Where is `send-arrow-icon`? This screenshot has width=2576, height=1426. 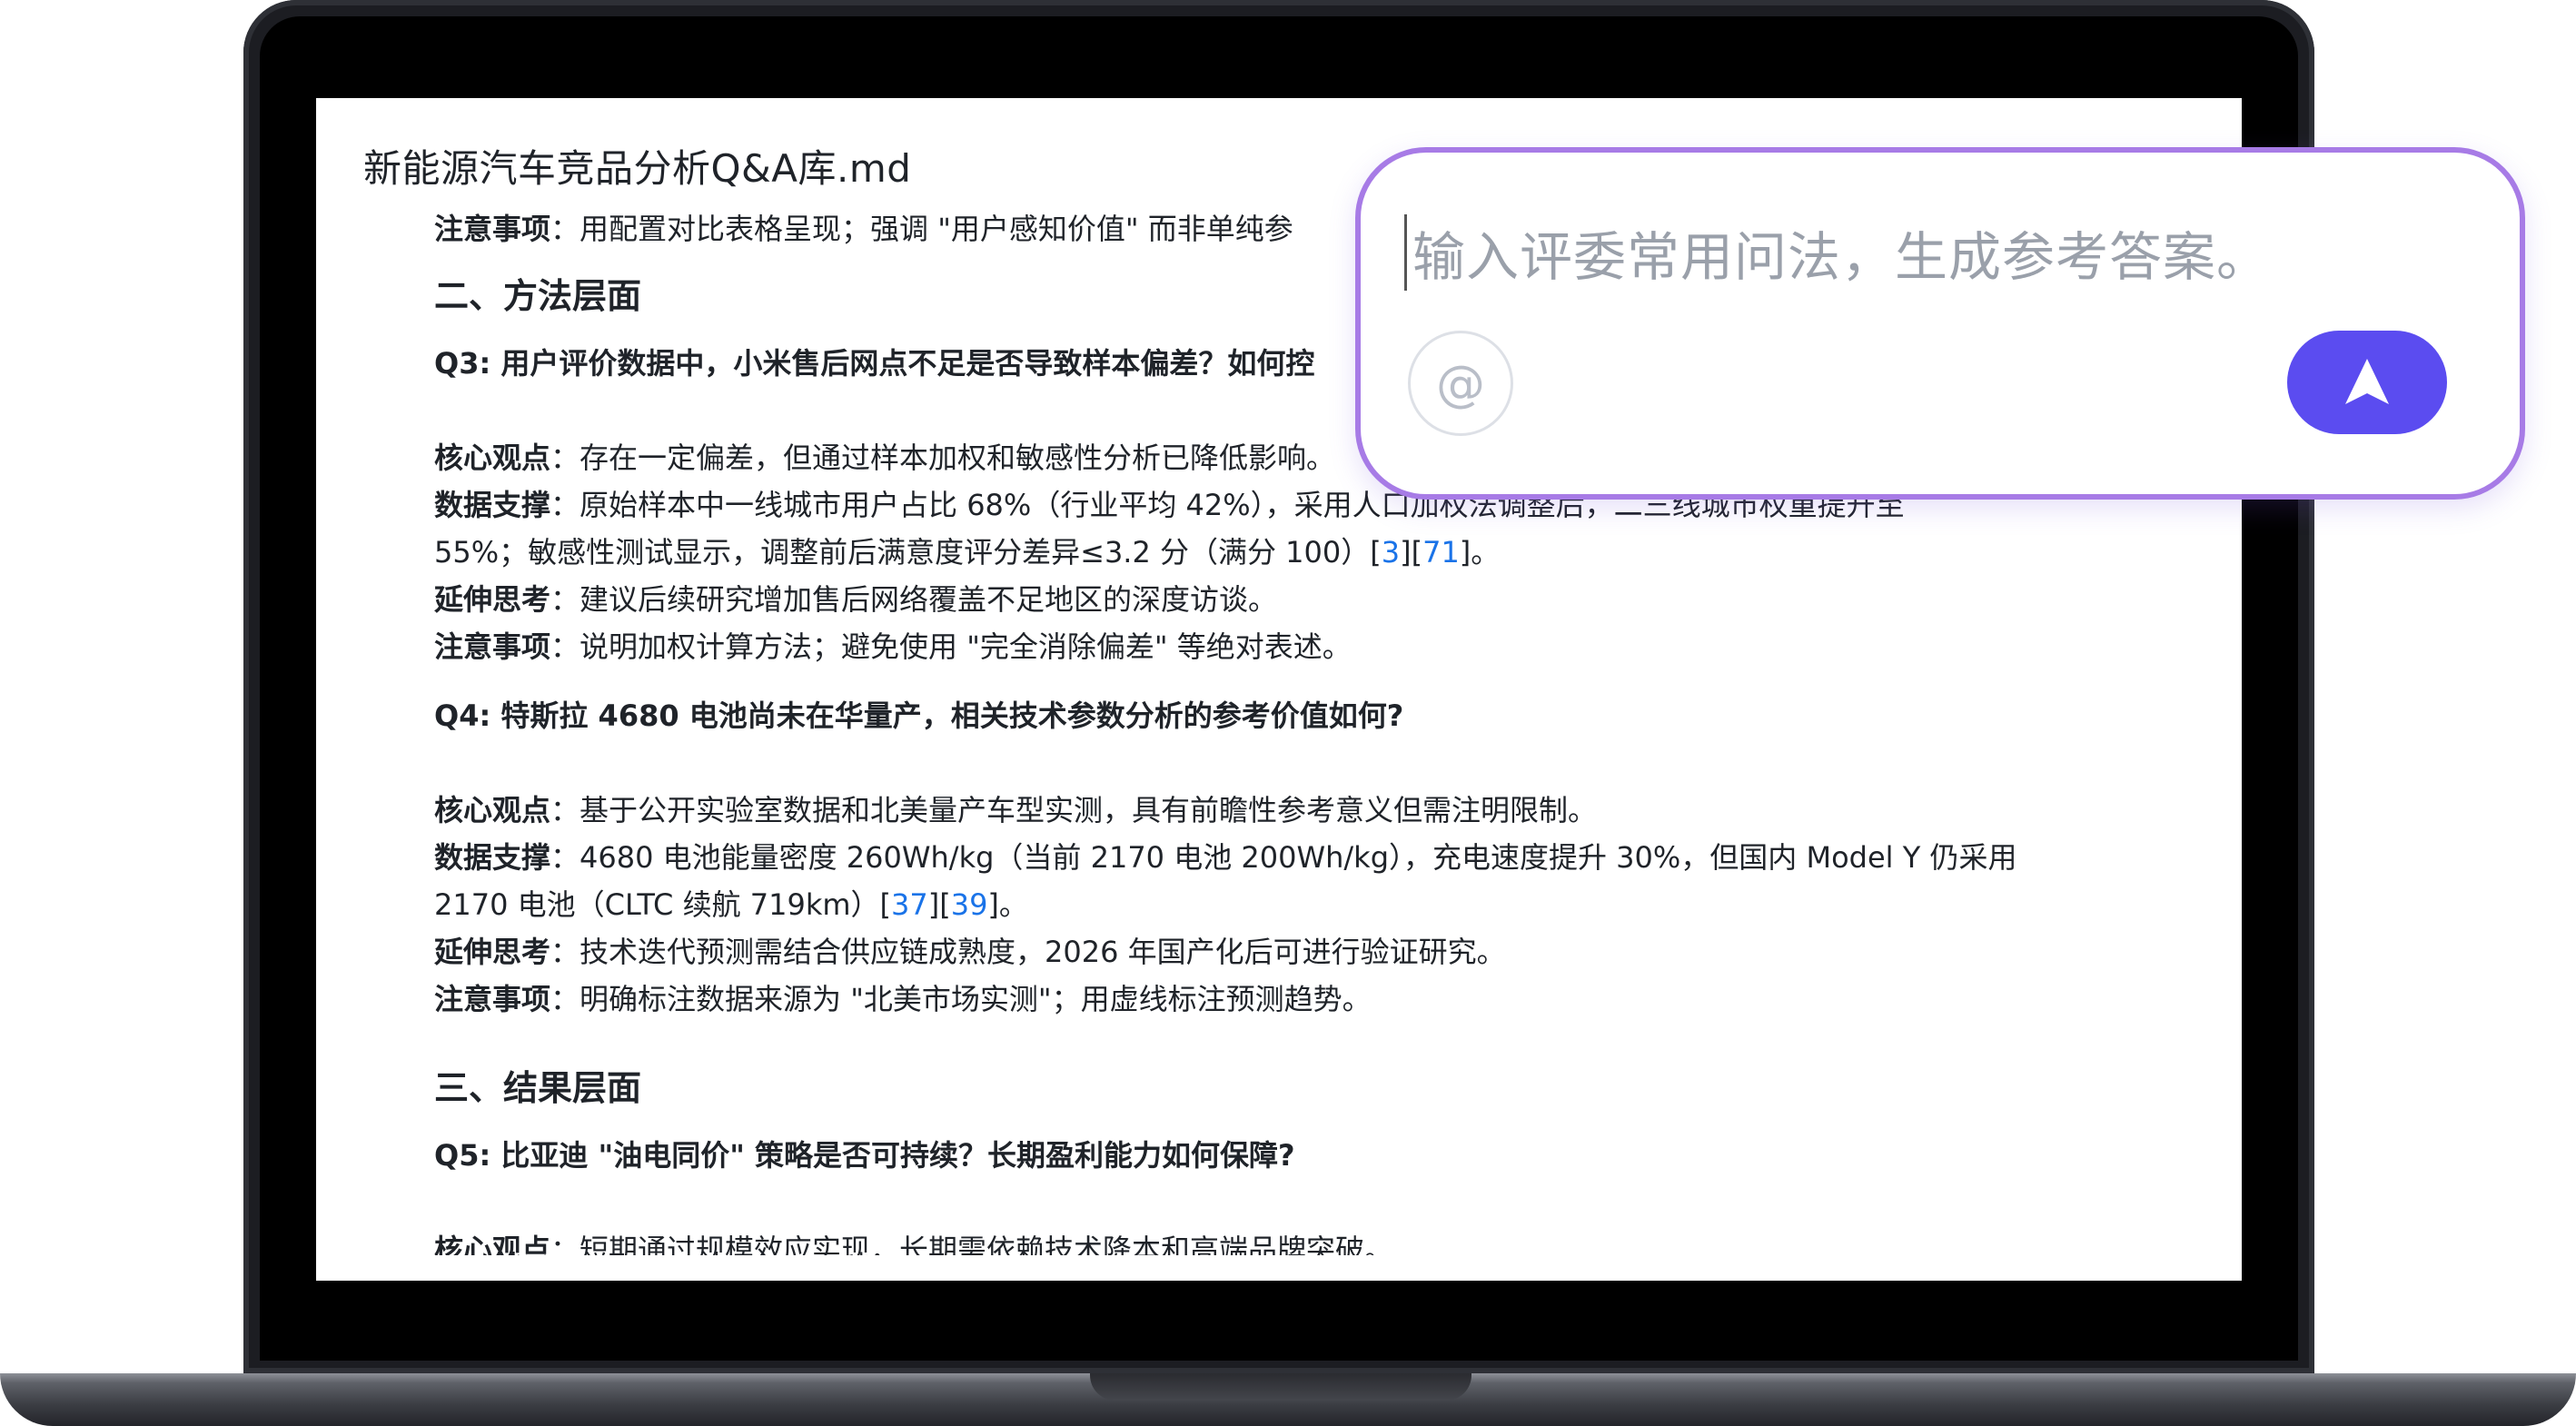
send-arrow-icon is located at coordinates (2367, 381).